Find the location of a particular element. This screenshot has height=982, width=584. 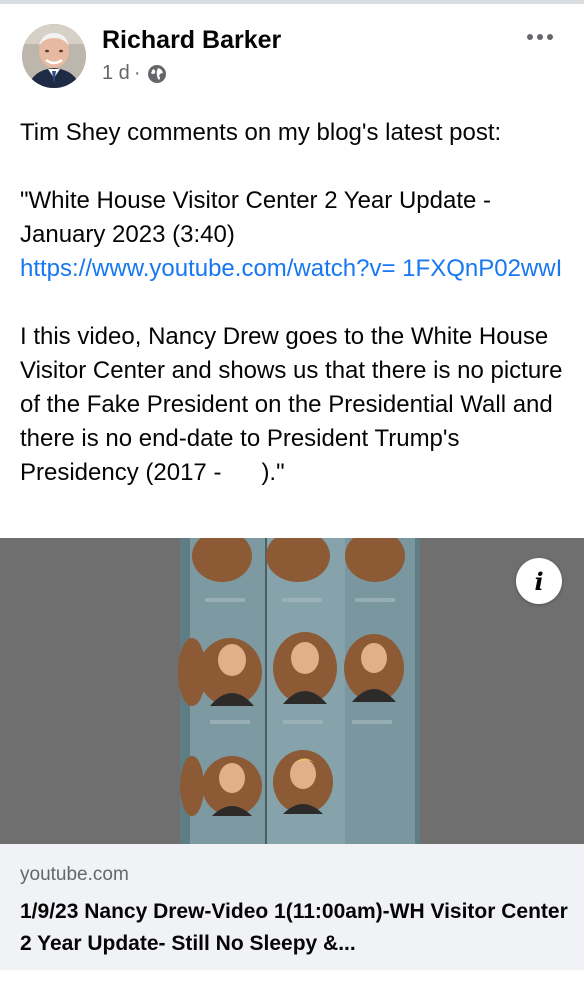

link-domain: youtube.com is located at coordinates (74, 874).